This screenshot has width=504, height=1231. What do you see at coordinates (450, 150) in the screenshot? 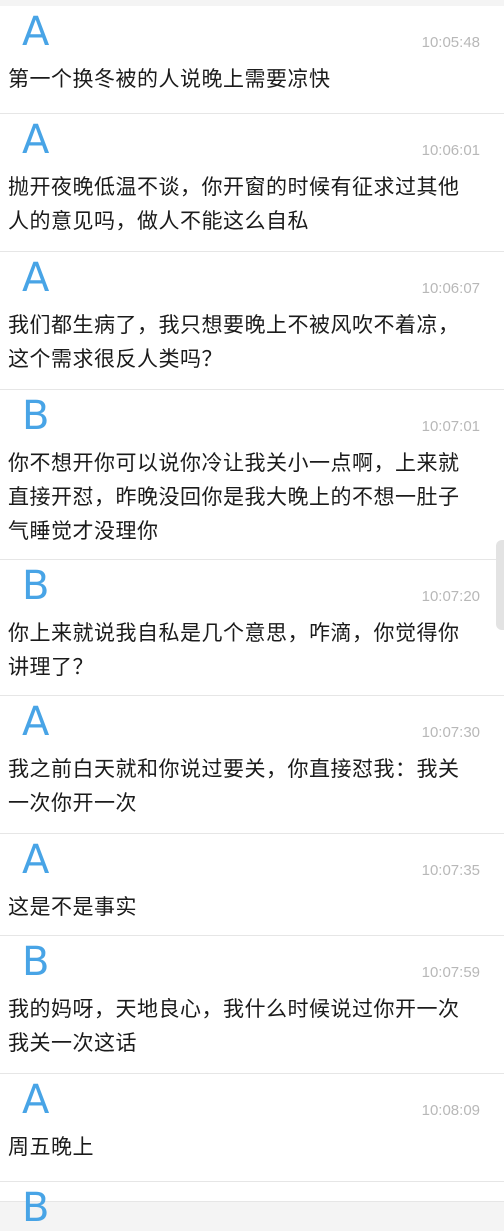
I see `message-timestamp: 10:06:01` at bounding box center [450, 150].